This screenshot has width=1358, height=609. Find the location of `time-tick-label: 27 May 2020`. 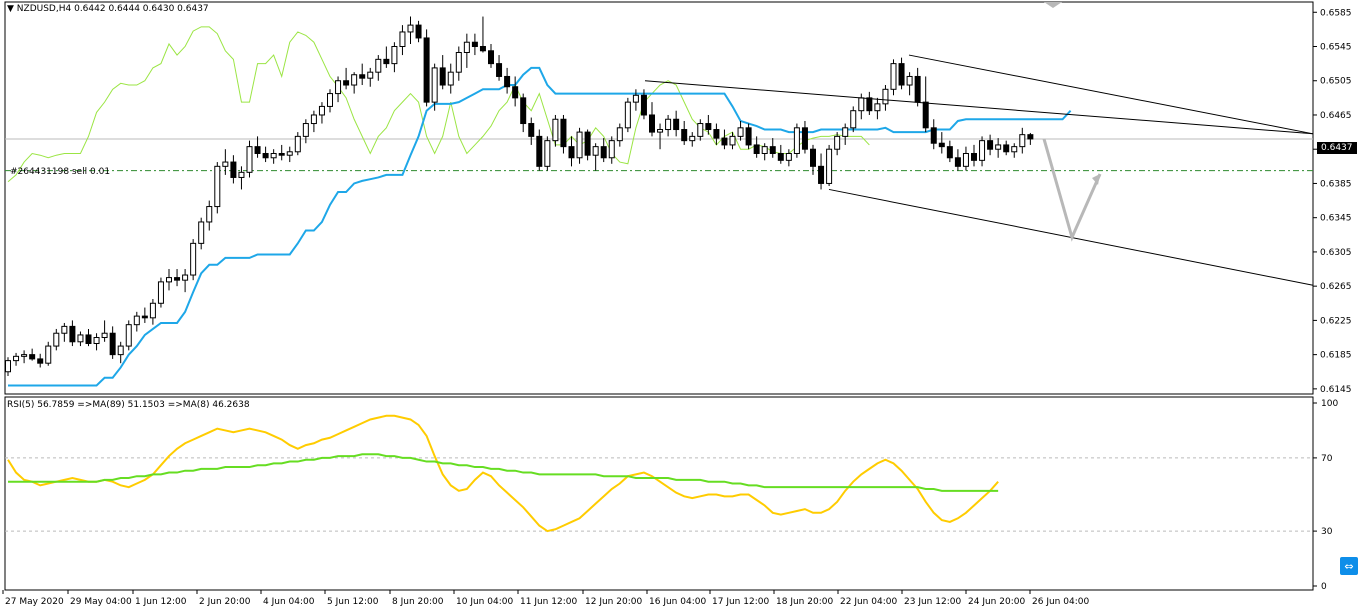

time-tick-label: 27 May 2020 is located at coordinates (34, 602).